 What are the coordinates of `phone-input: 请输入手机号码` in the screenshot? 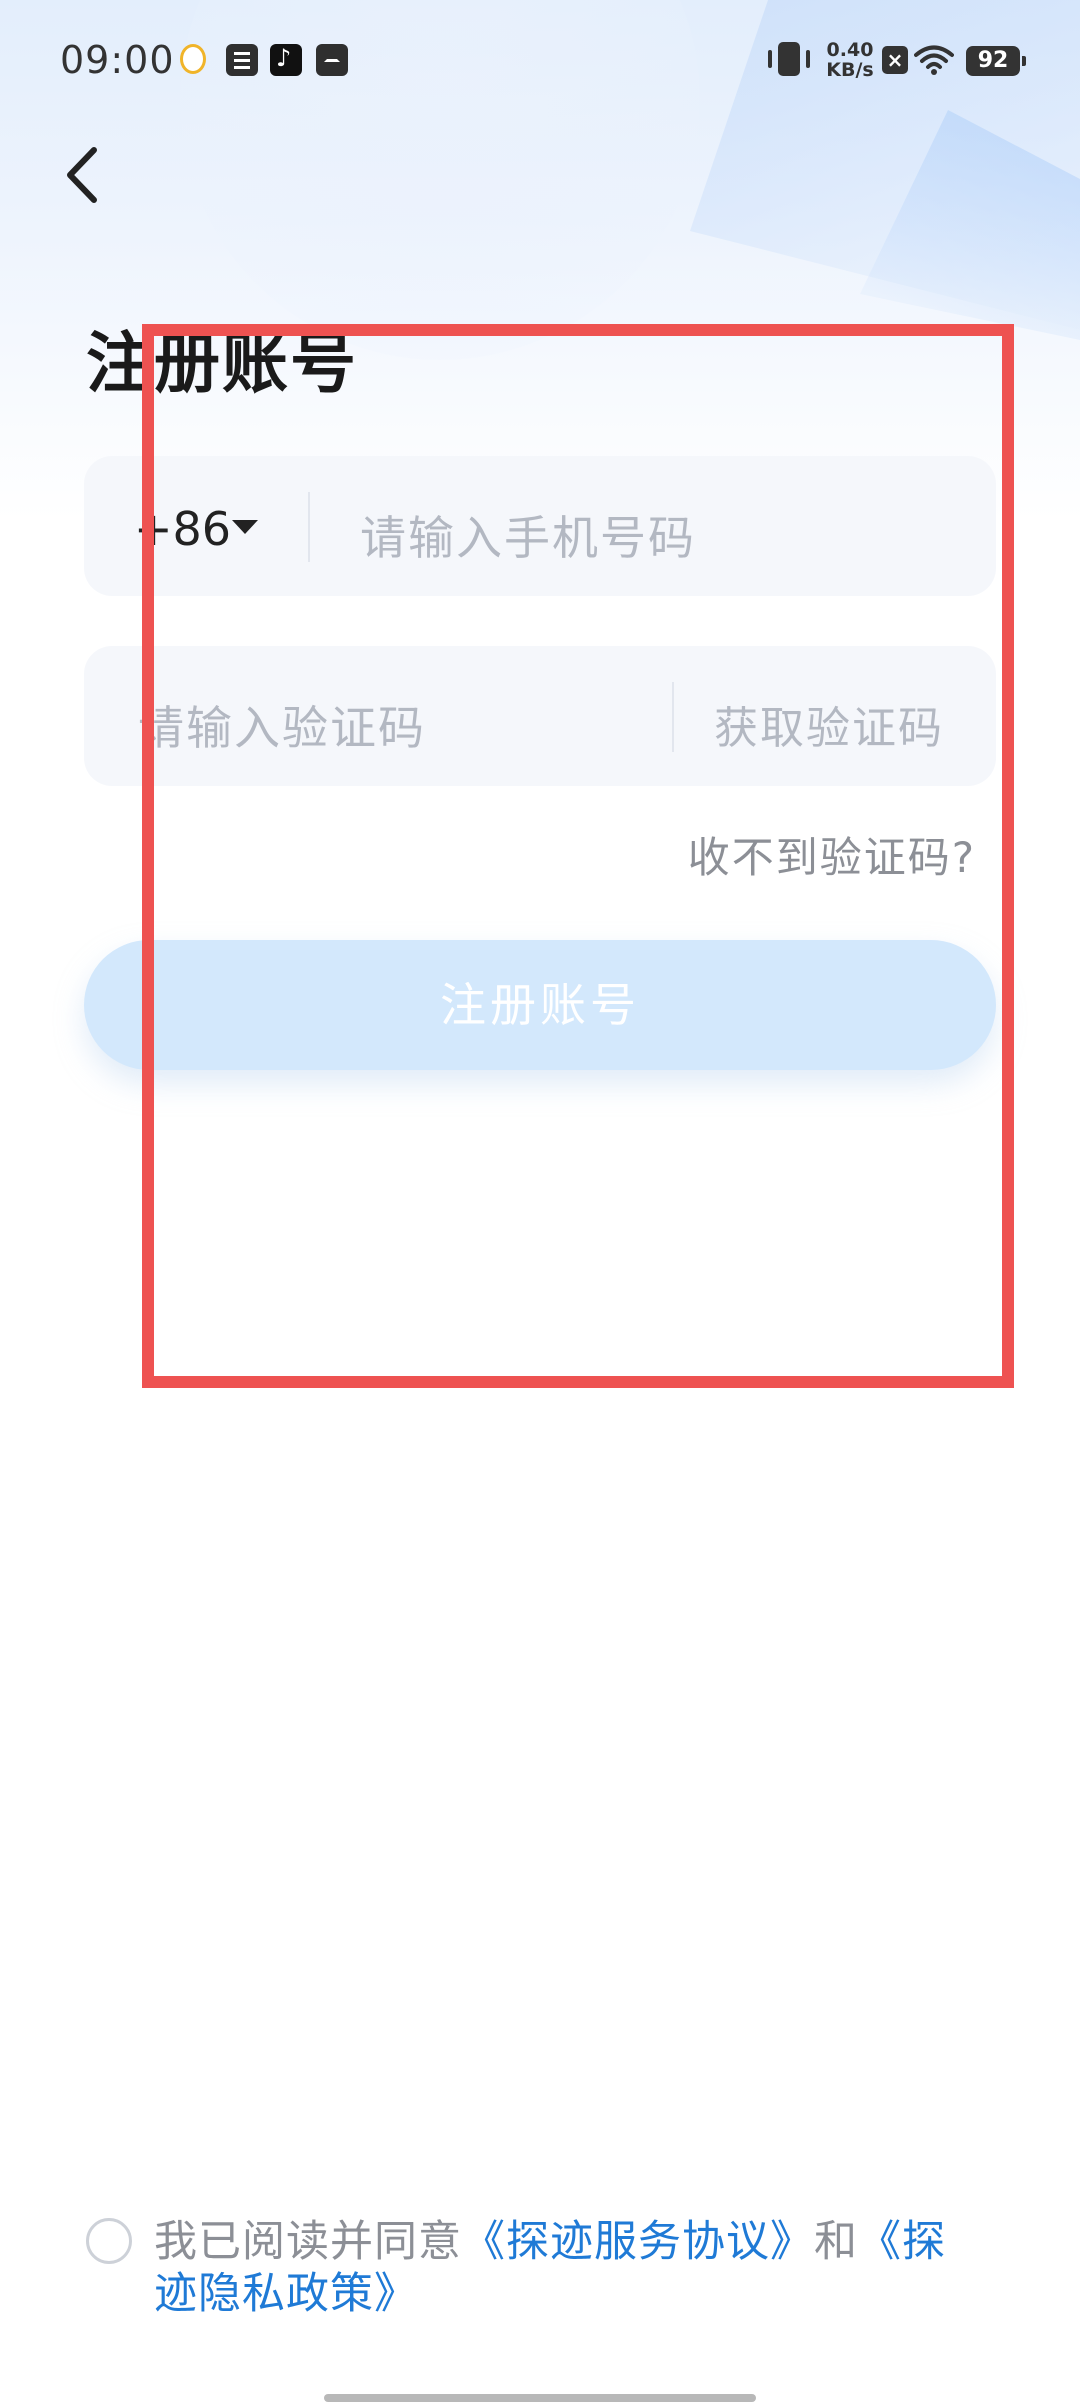 It's located at (528, 535).